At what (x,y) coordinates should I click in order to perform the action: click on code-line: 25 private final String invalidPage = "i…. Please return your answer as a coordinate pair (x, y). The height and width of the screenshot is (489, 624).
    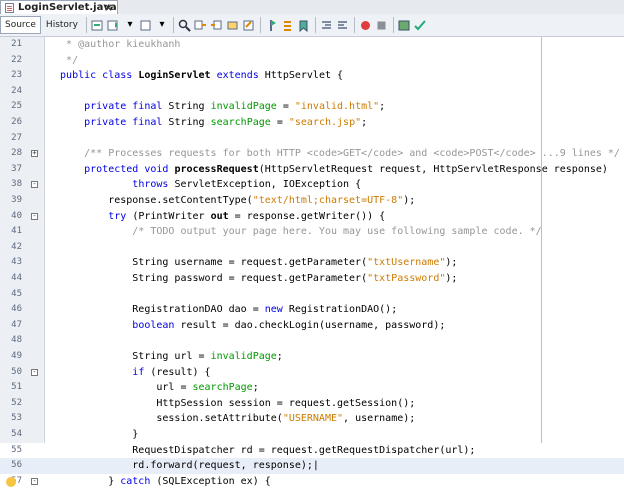
    Looking at the image, I should click on (312, 107).